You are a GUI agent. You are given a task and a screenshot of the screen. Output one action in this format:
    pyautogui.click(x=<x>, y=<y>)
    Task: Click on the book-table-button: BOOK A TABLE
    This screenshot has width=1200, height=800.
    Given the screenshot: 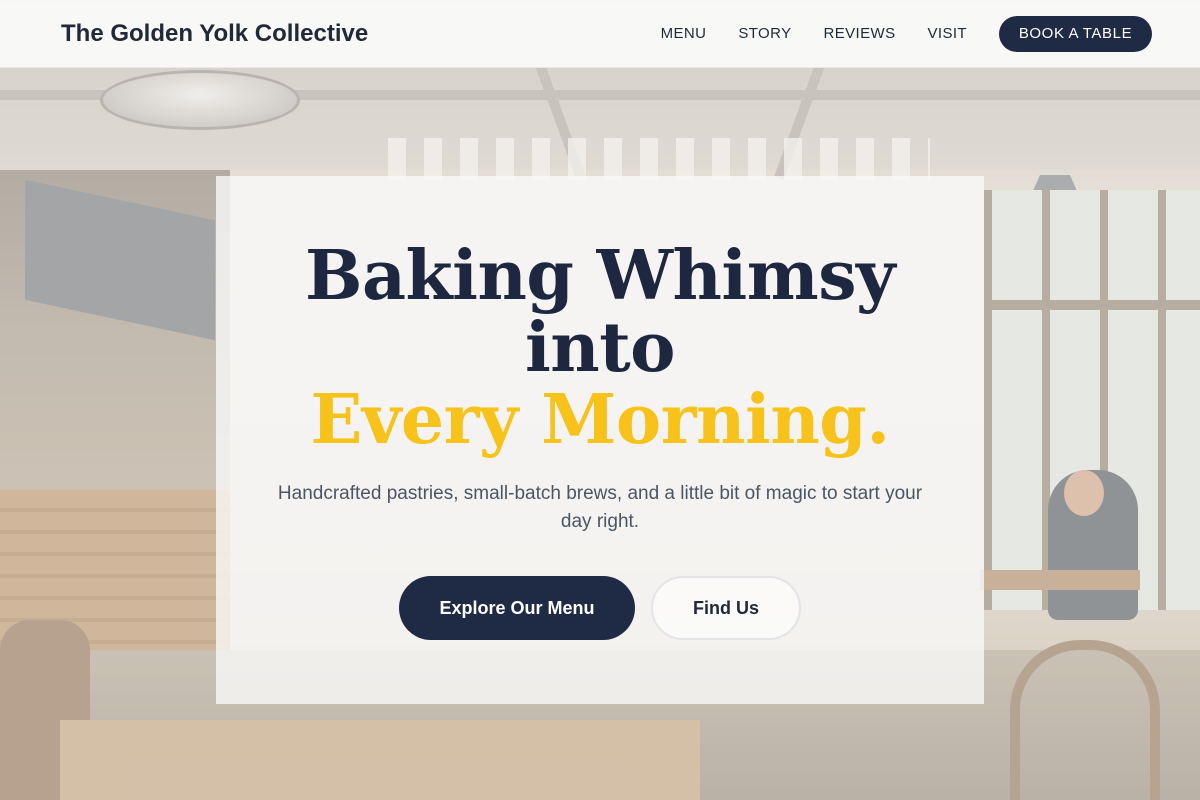 What is the action you would take?
    pyautogui.click(x=1075, y=33)
    